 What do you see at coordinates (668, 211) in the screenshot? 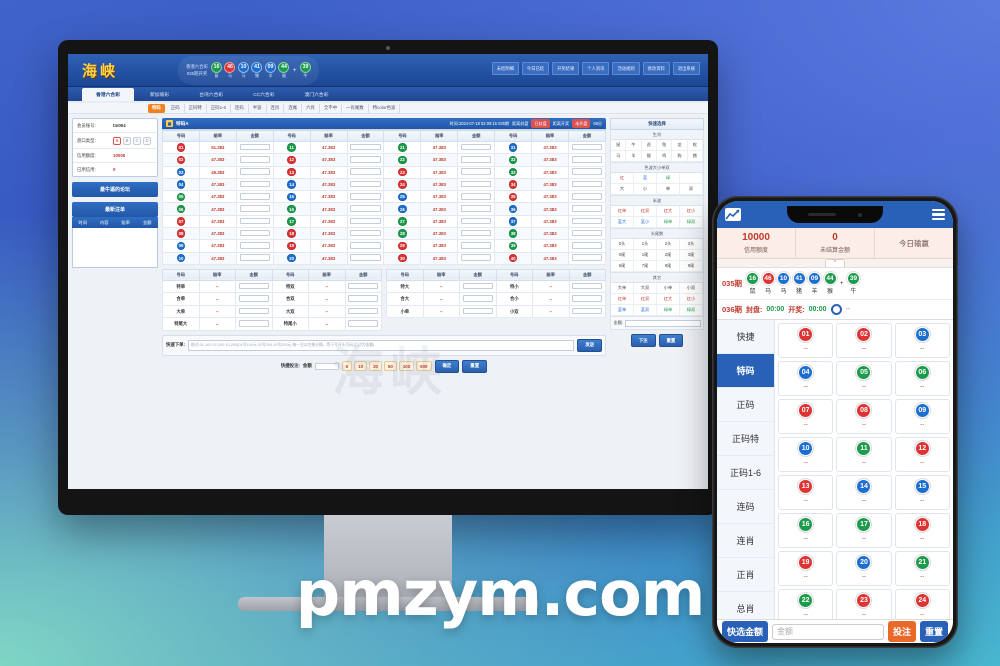
I see `quick-select-cell: 红大` at bounding box center [668, 211].